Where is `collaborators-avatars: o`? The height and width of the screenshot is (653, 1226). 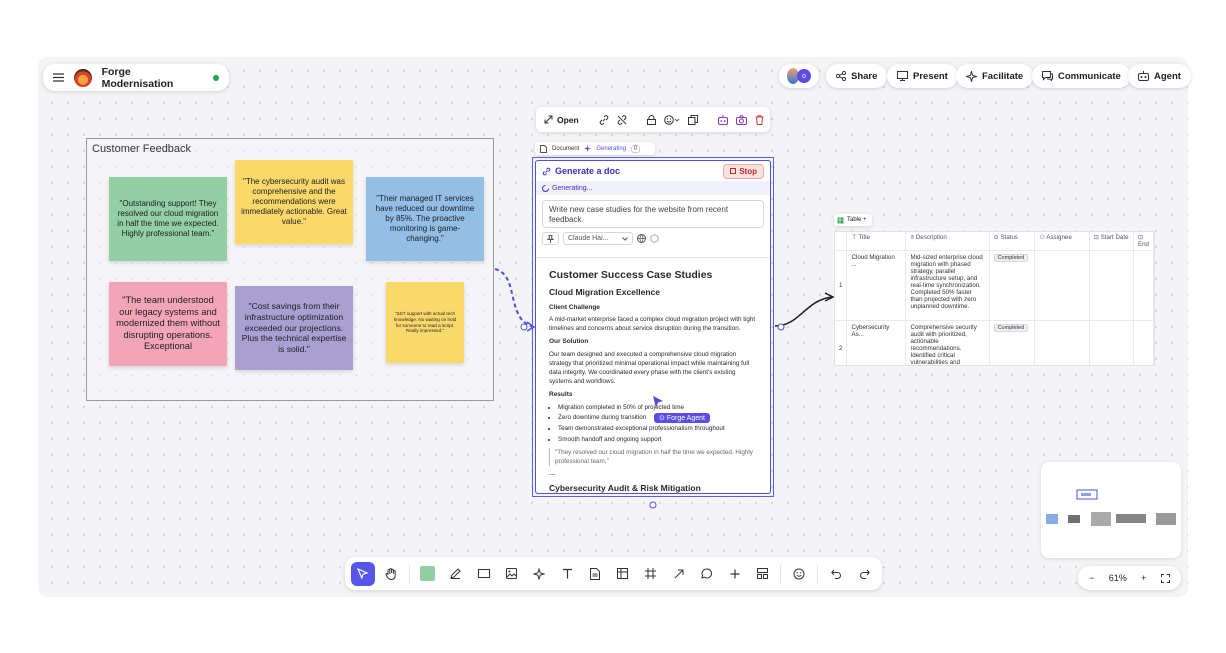
collaborators-avatars: o is located at coordinates (799, 76).